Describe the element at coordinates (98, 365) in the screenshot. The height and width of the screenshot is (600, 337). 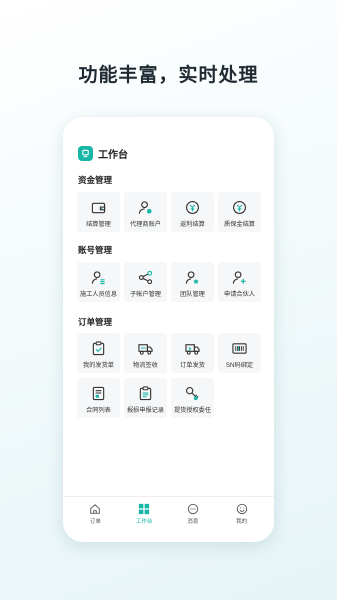
I see `tile-label: 我的发货单` at that location.